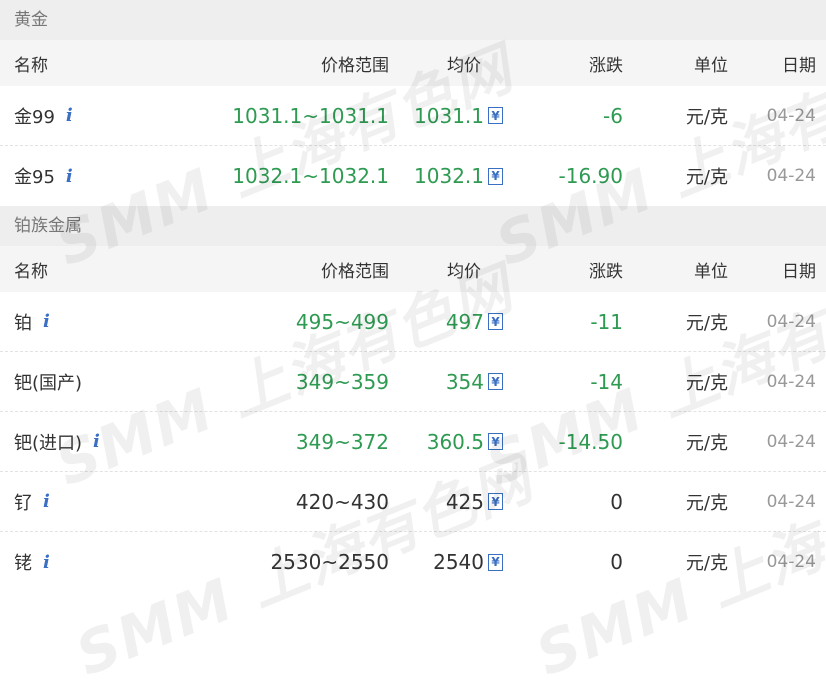 The height and width of the screenshot is (692, 826). What do you see at coordinates (606, 321) in the screenshot?
I see `price-change: -11` at bounding box center [606, 321].